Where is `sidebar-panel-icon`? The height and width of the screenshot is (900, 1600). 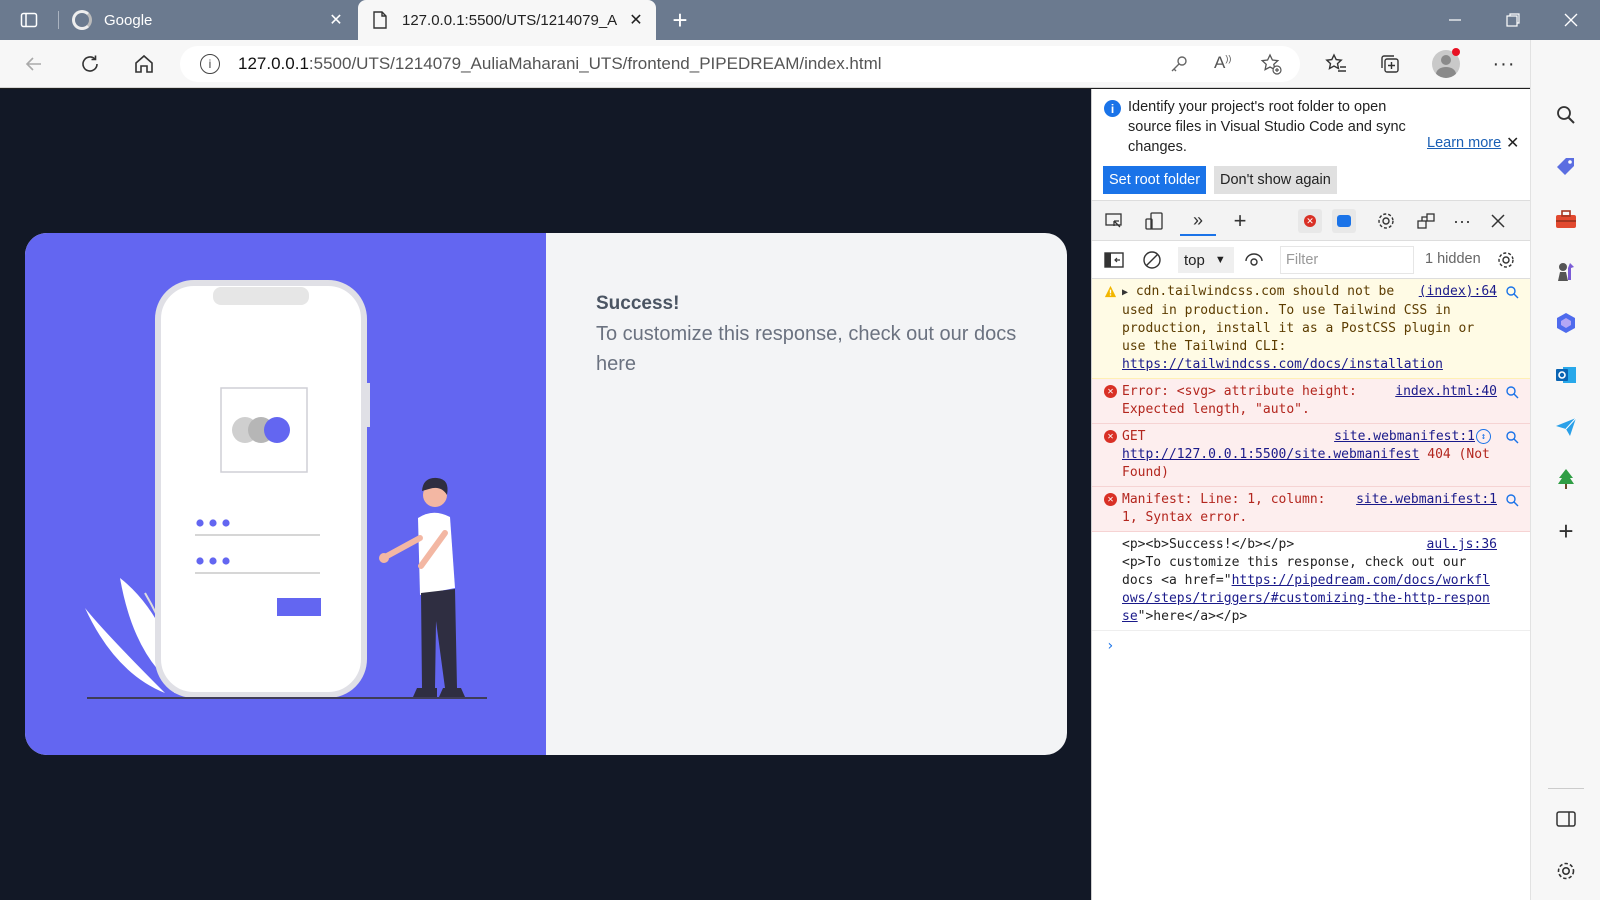
sidebar-panel-icon is located at coordinates (1566, 819).